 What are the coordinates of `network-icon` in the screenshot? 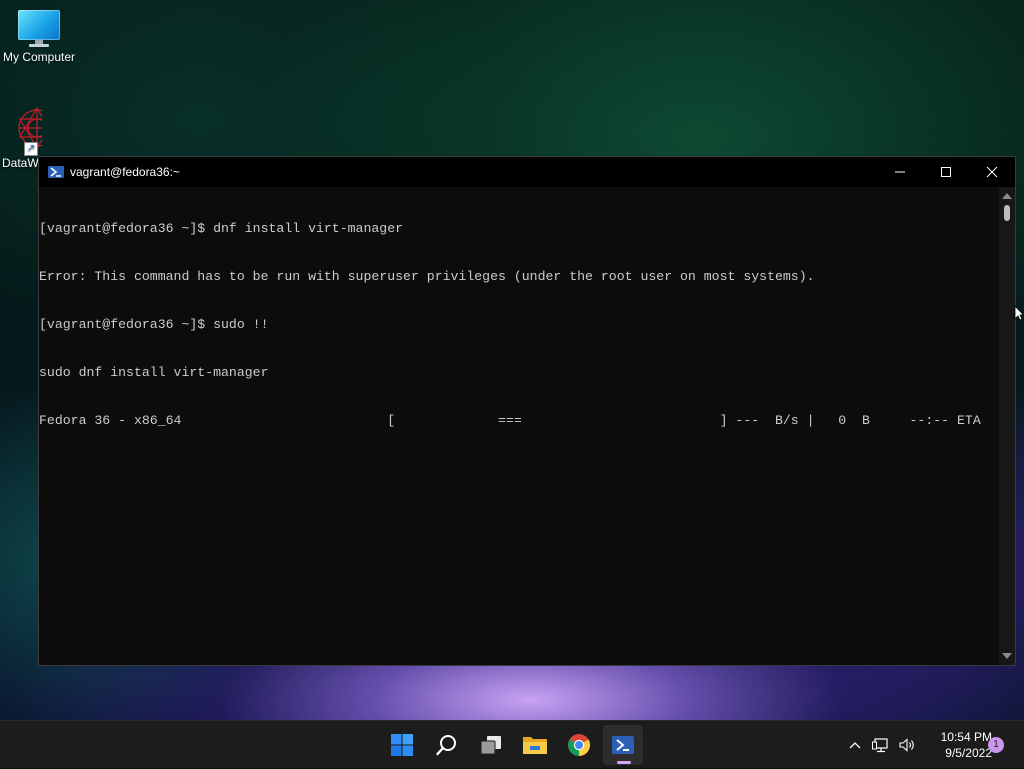 It's located at (880, 745).